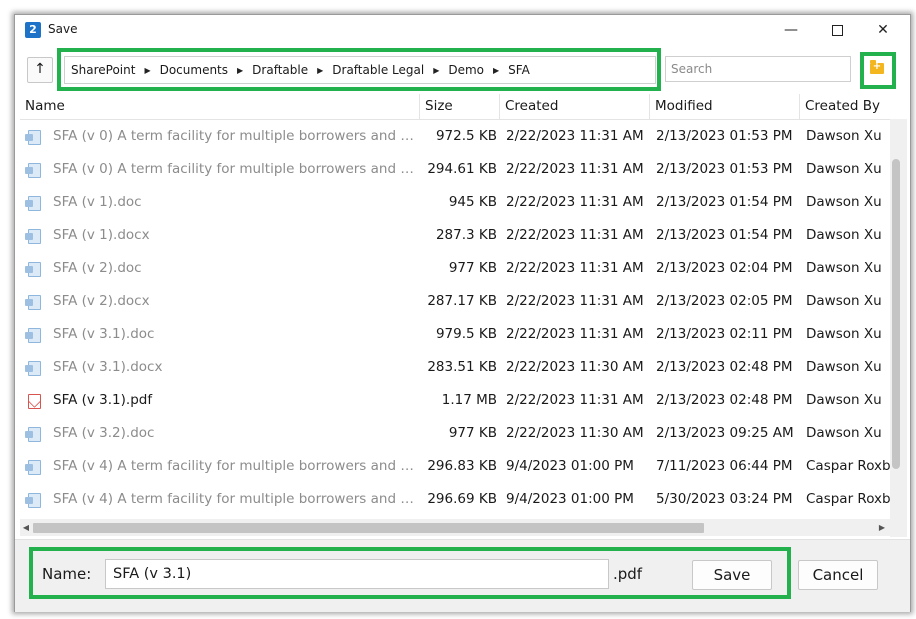  I want to click on pdf-icon, so click(34, 401).